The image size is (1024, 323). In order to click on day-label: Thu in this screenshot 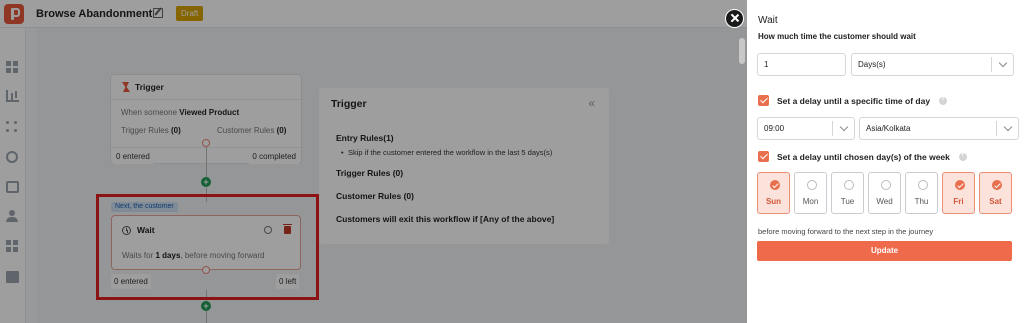, I will do `click(921, 201)`.